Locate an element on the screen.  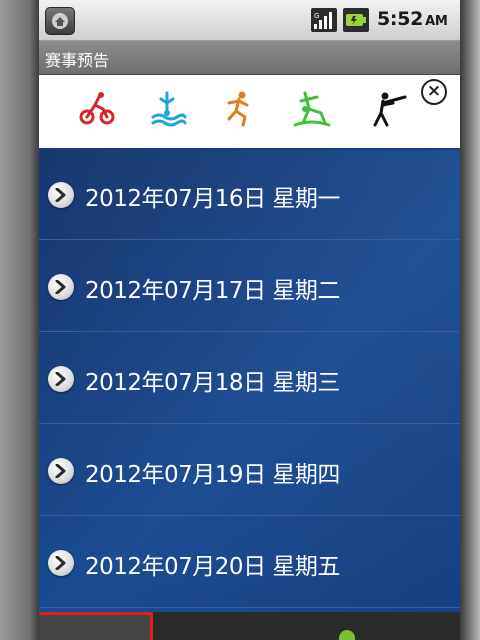
status-bar: G 5:52 AM is located at coordinates (249, 20).